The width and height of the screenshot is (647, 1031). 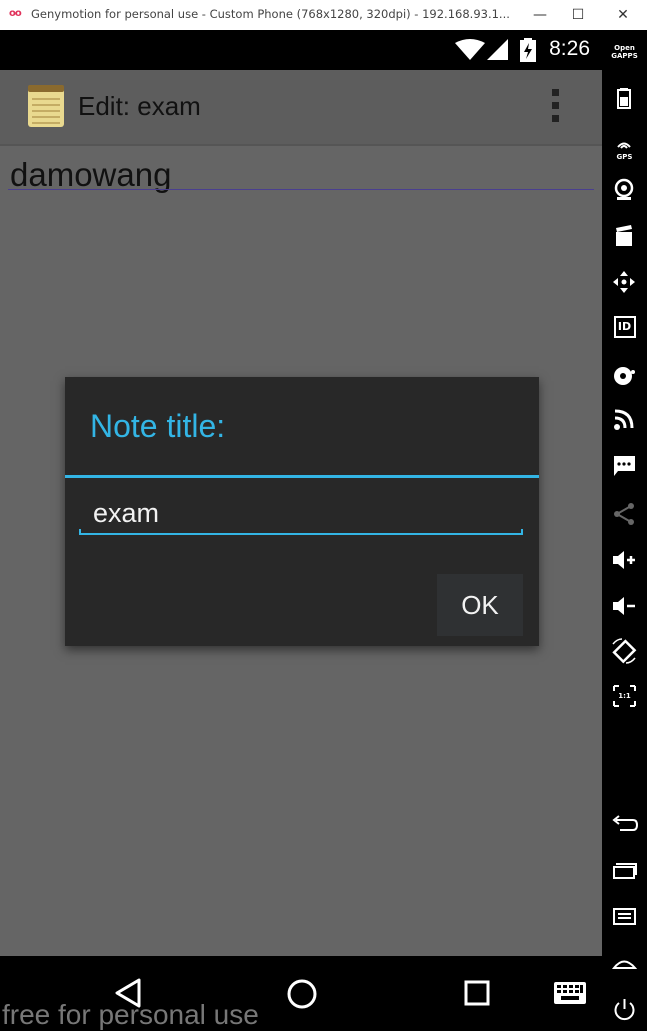 What do you see at coordinates (624, 651) in the screenshot?
I see `rotate-icon` at bounding box center [624, 651].